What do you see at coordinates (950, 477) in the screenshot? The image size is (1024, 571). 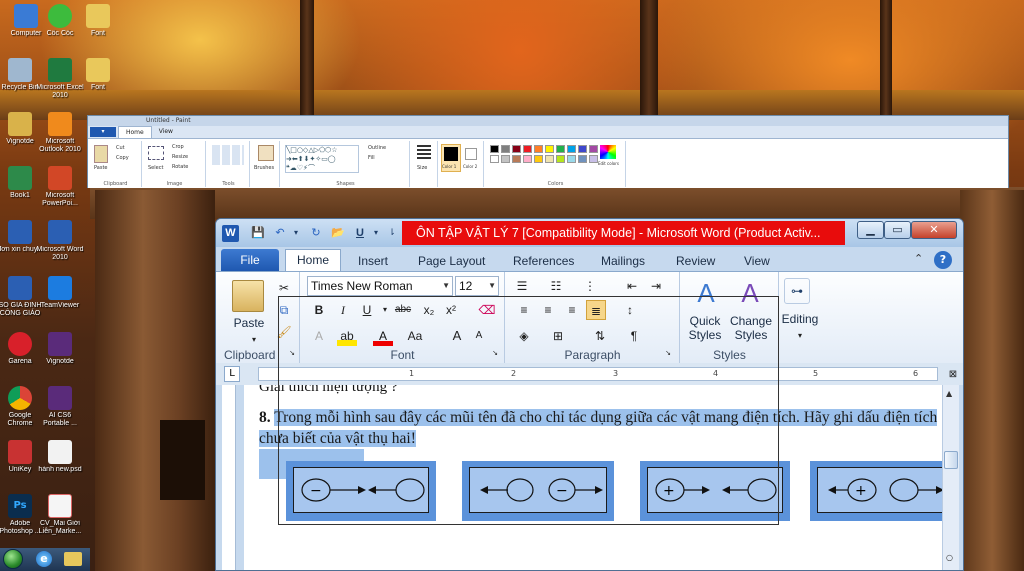 I see `vertical-scrollbar: ▲ ○` at bounding box center [950, 477].